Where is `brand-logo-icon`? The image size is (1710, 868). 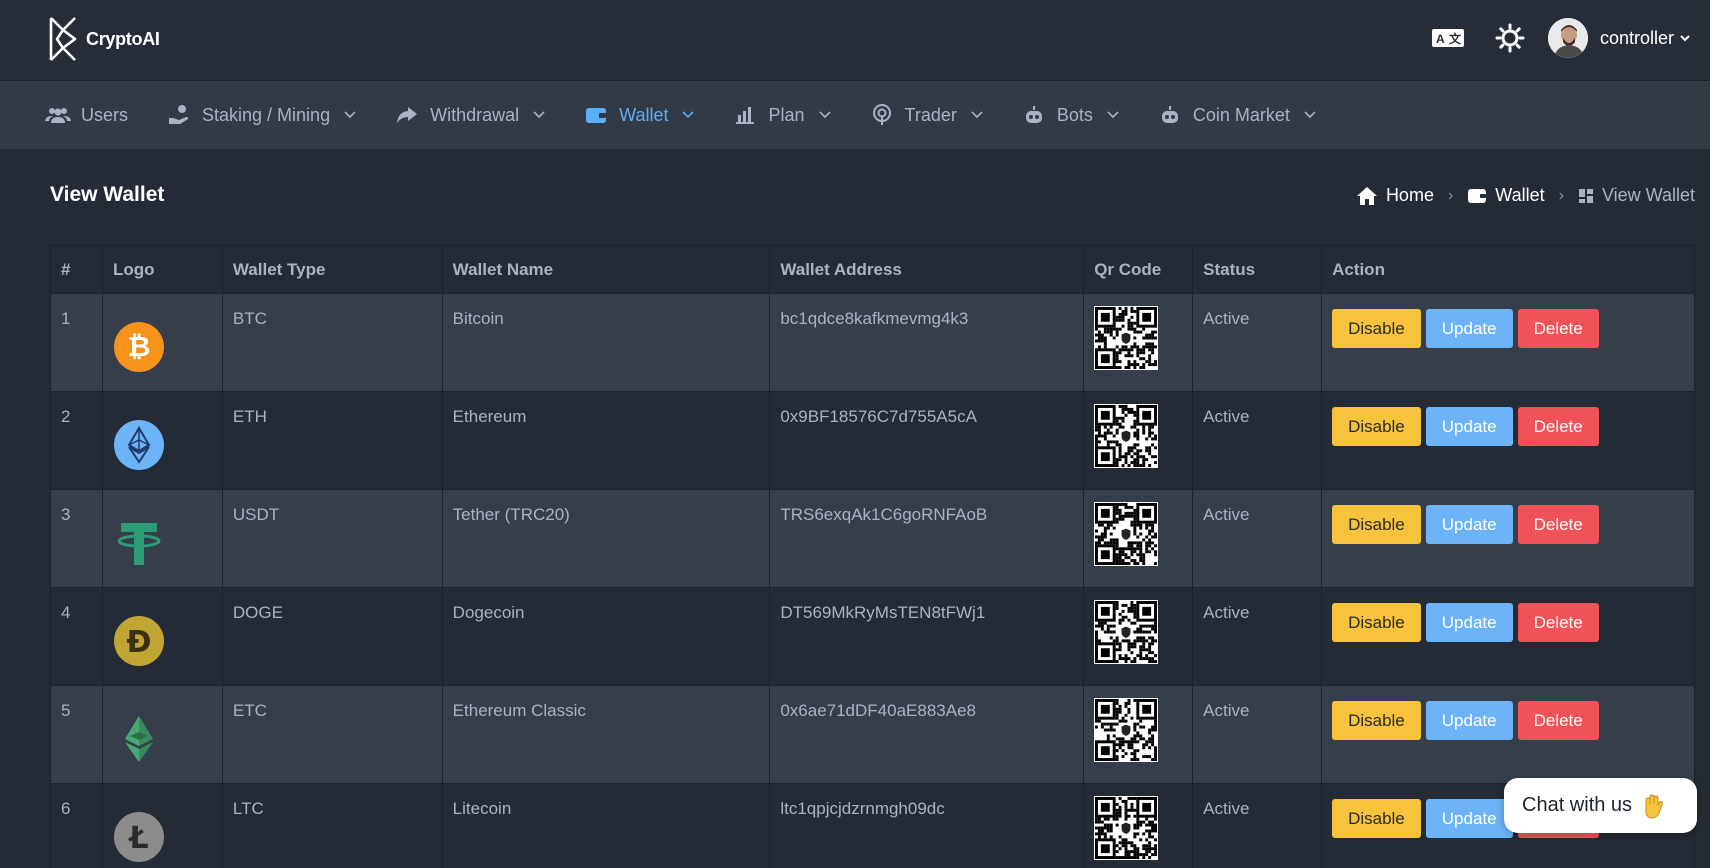
brand-logo-icon is located at coordinates (63, 39).